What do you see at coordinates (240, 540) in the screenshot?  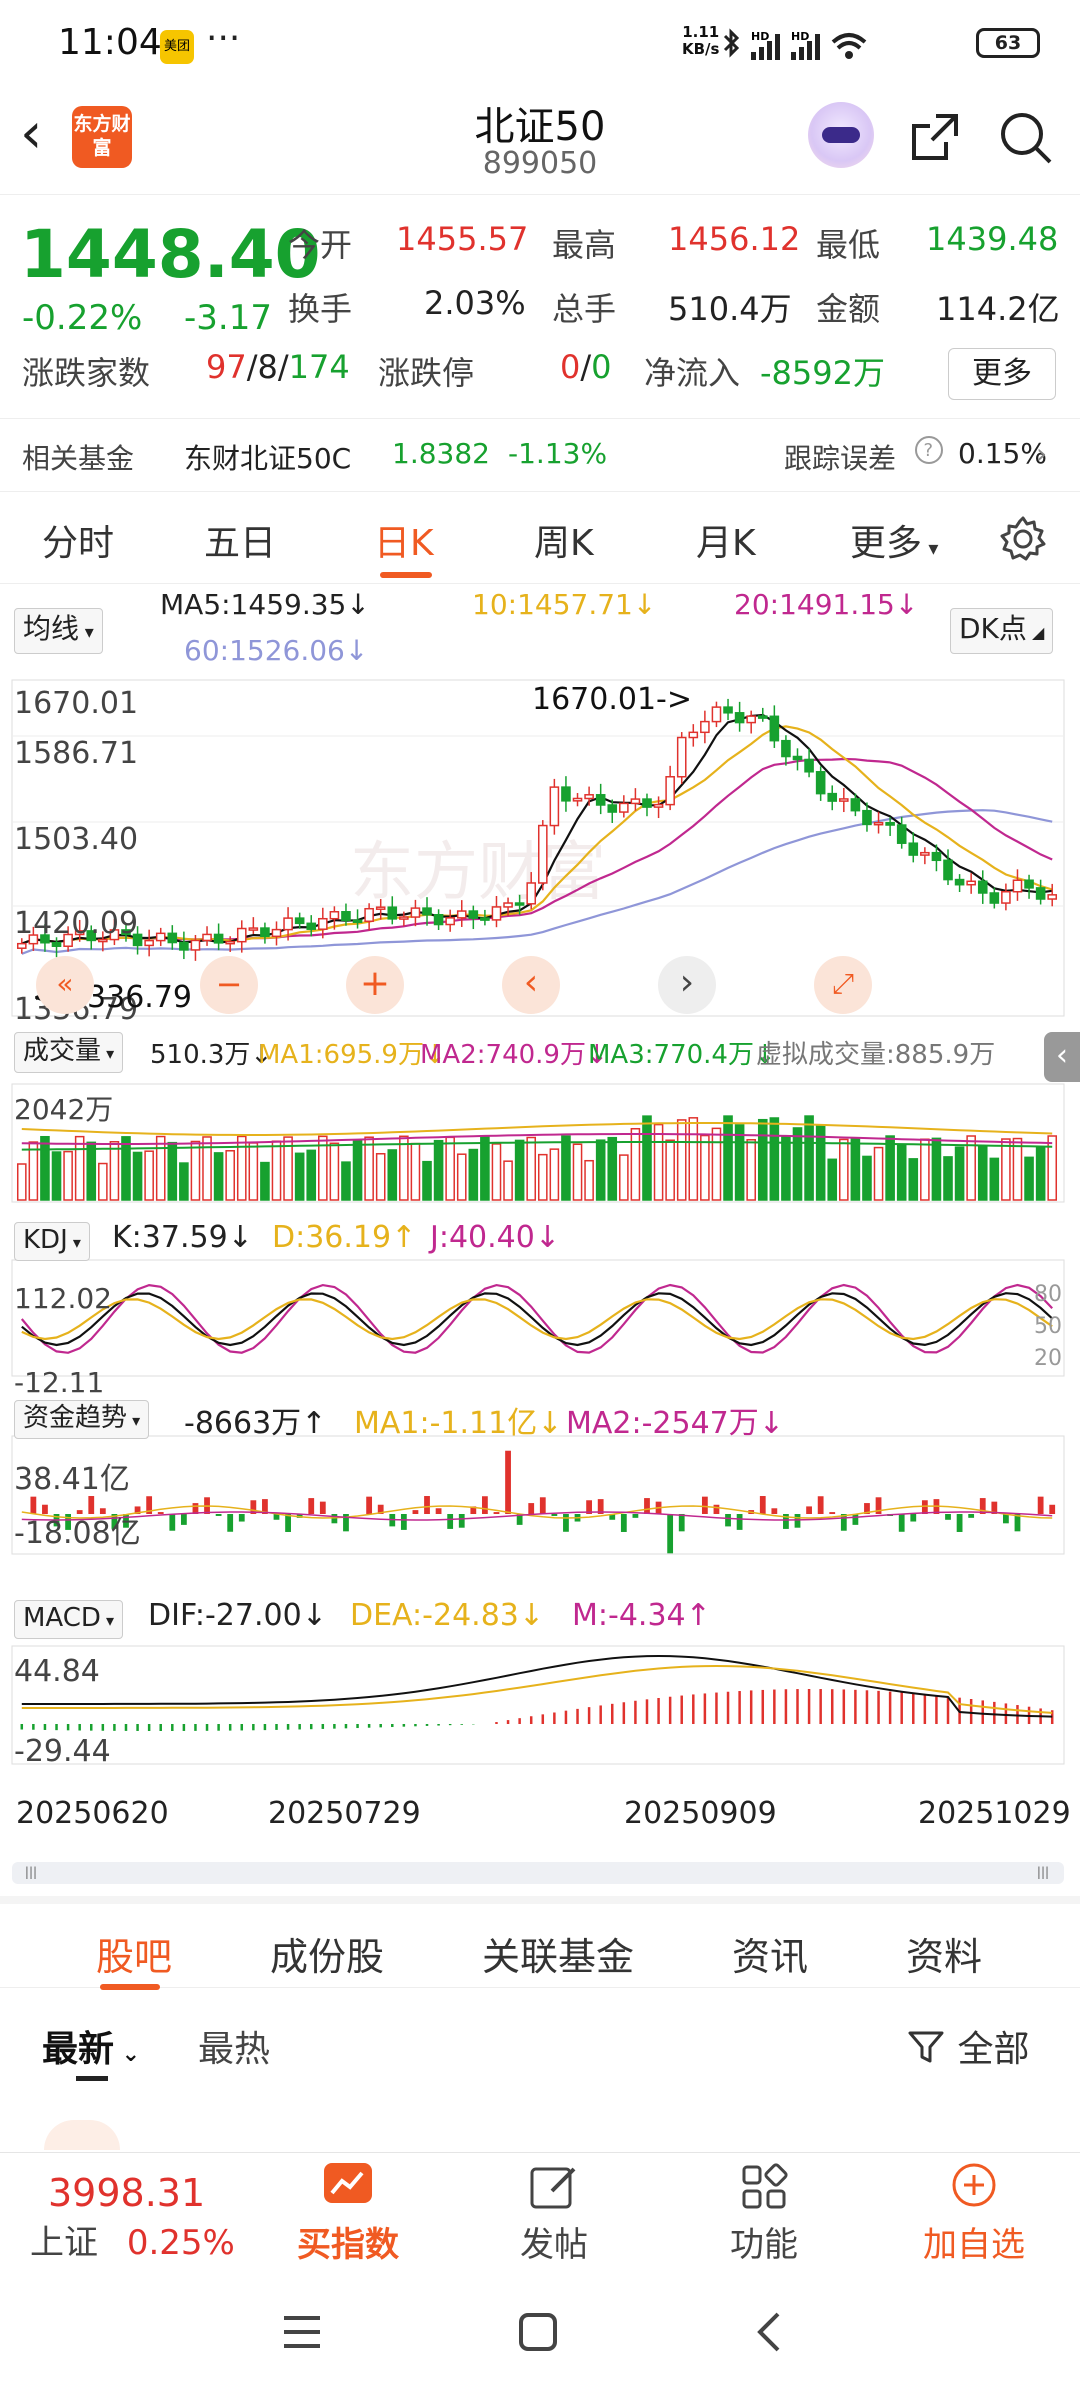 I see `tab-five-day: 五日` at bounding box center [240, 540].